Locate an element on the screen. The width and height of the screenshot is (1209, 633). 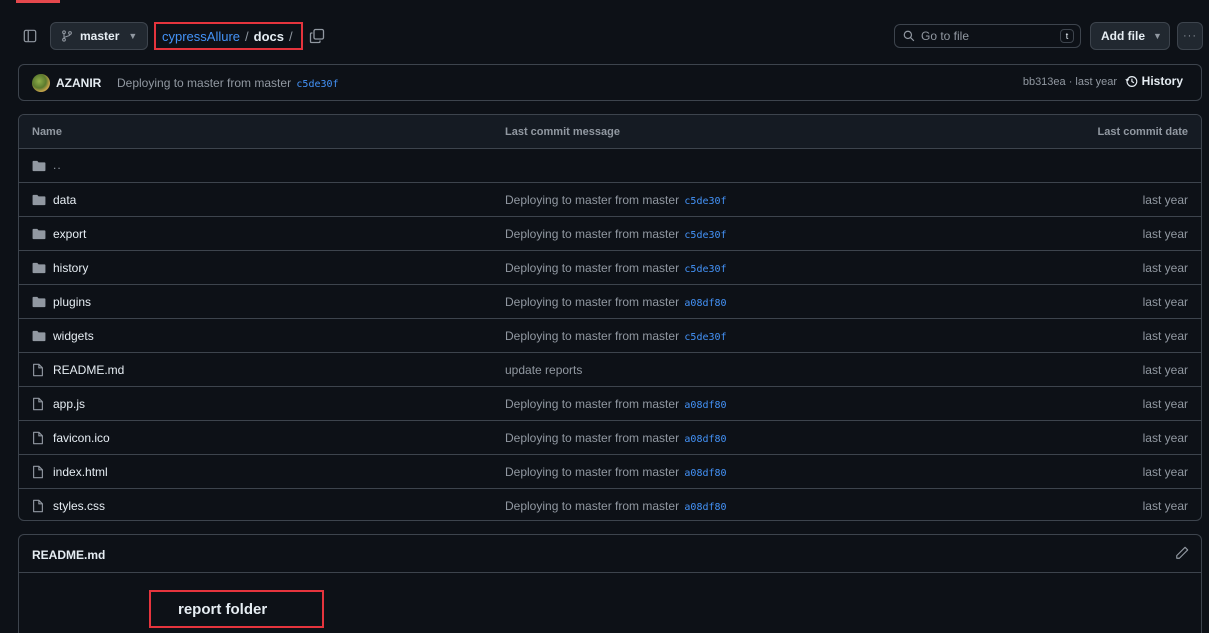
readme-content-annotation: report folder is located at coordinates (236, 609).